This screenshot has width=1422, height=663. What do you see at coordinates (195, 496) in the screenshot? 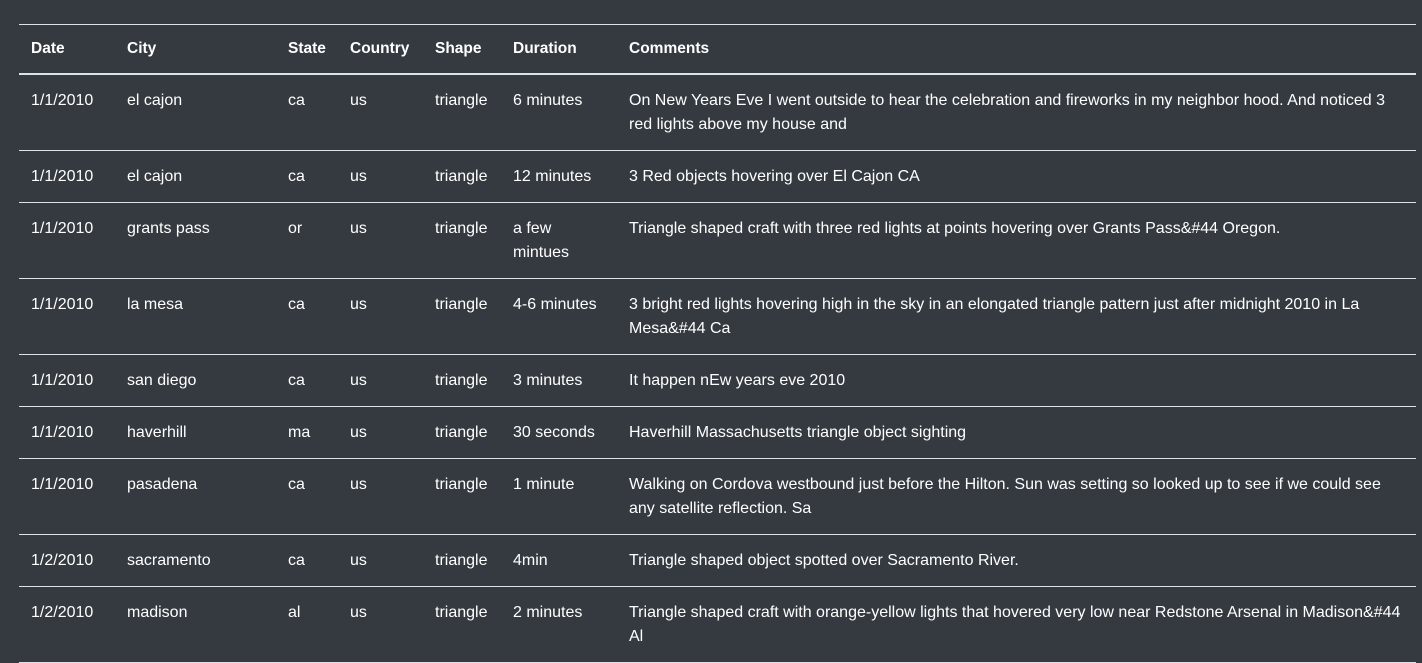
I see `cell-city: pasadena` at bounding box center [195, 496].